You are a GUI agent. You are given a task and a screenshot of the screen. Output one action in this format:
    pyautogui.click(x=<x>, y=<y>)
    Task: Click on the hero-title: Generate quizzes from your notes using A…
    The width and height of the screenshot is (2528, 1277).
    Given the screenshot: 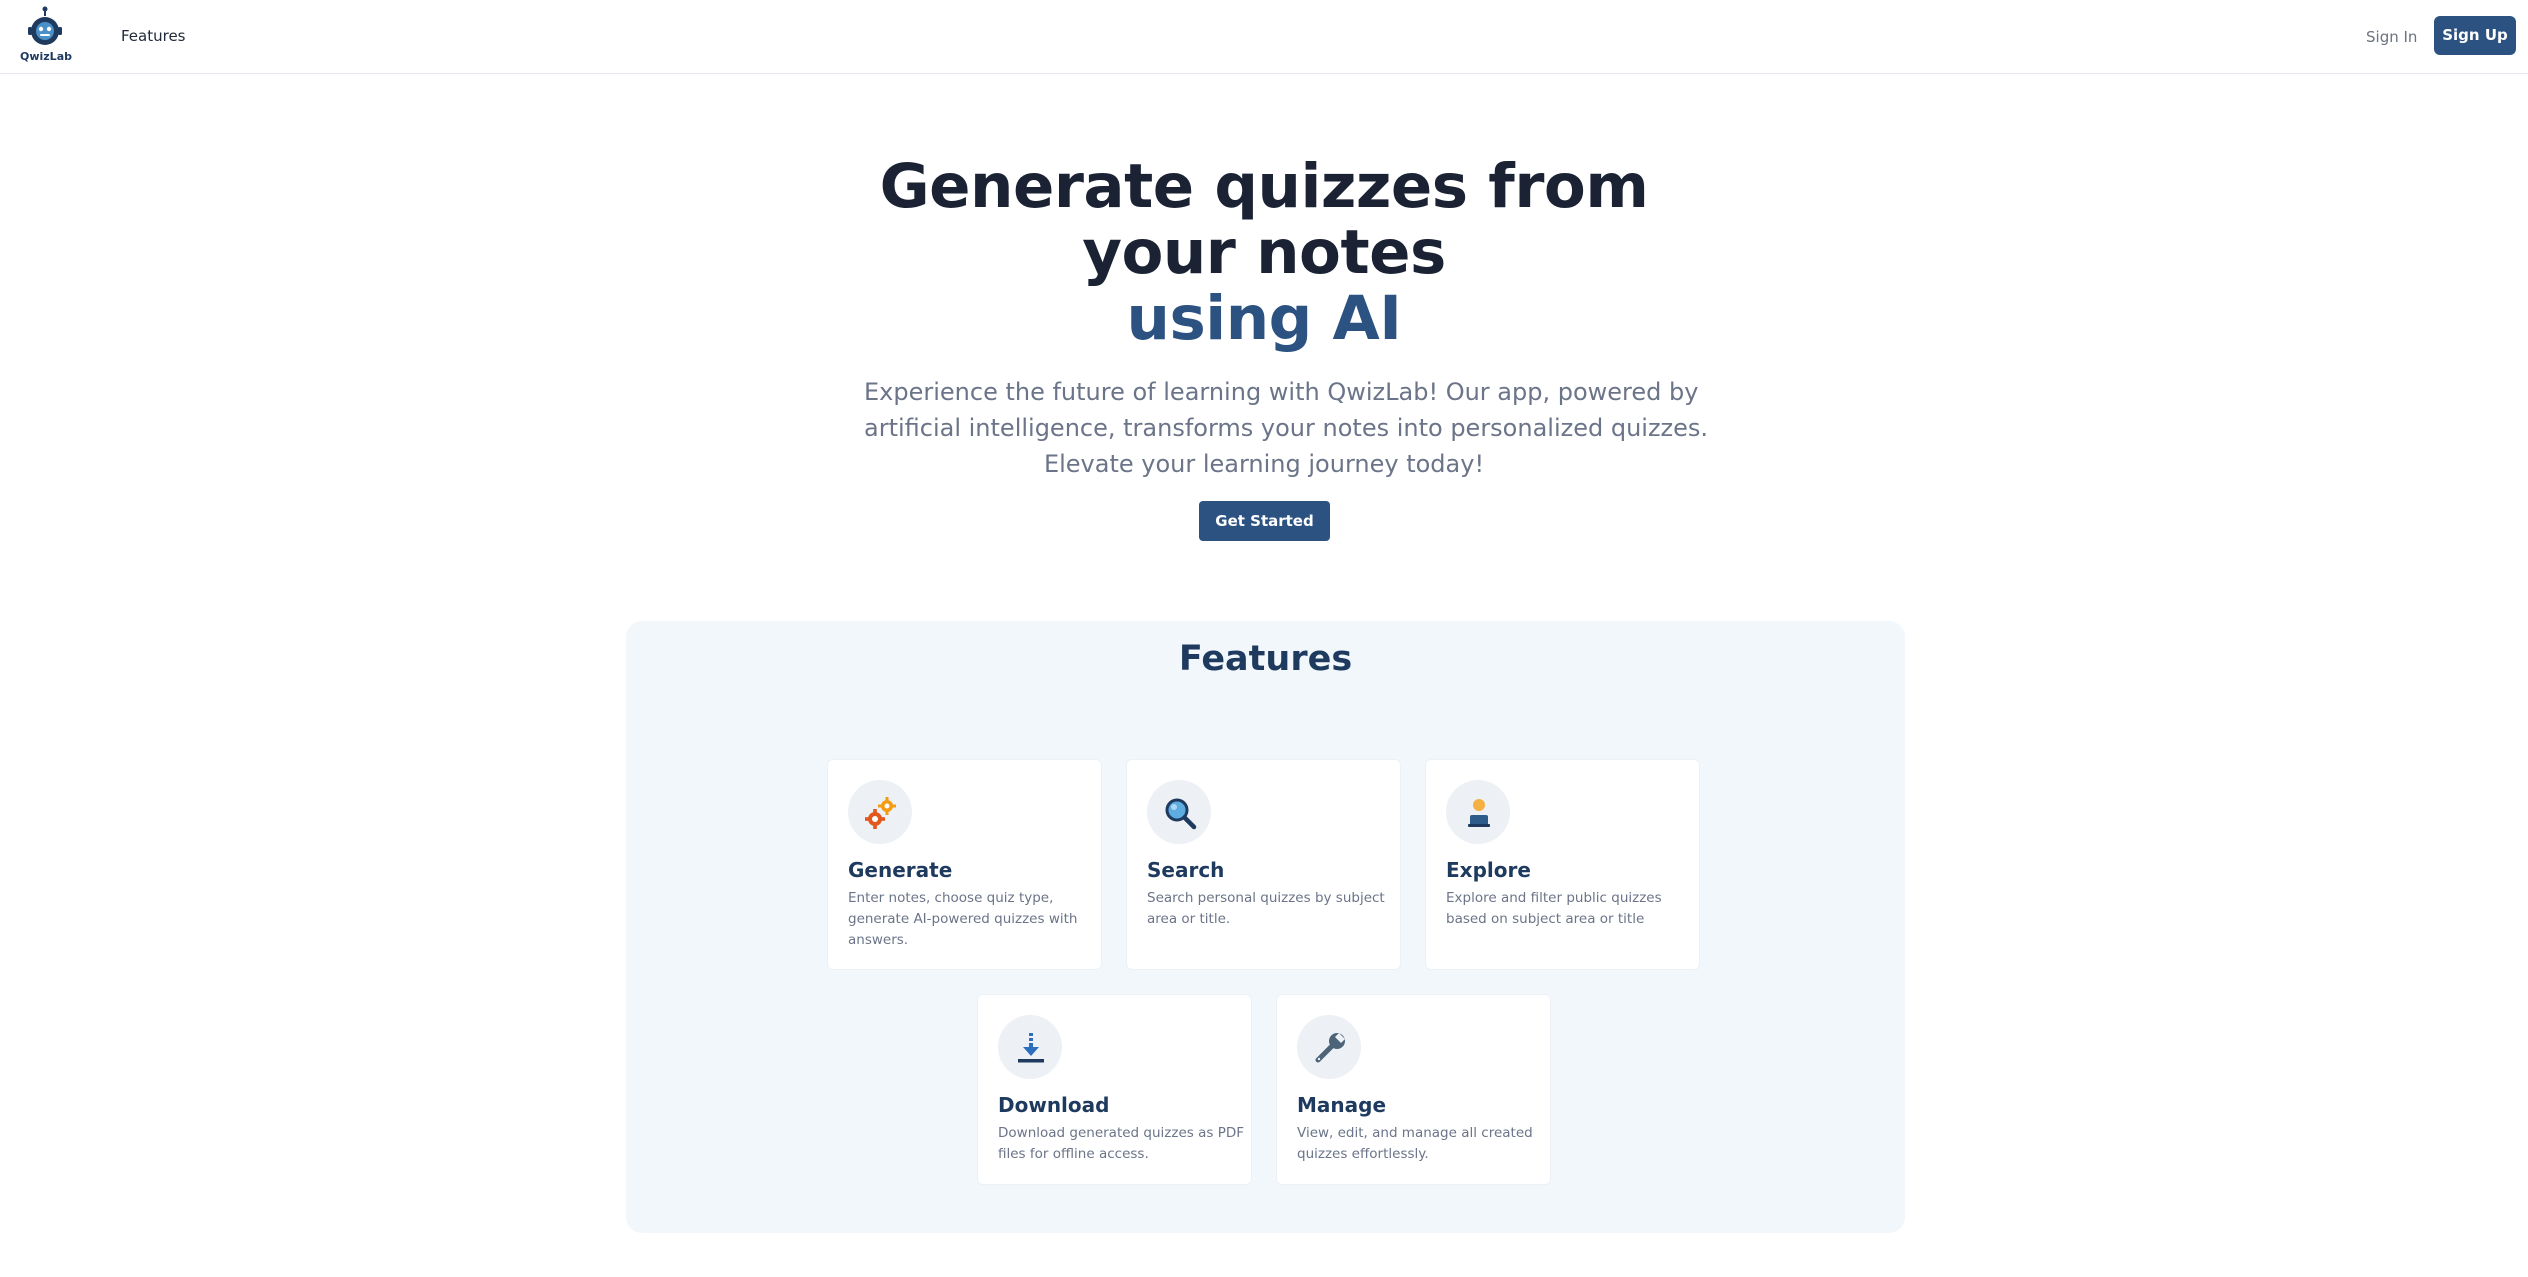 What is the action you would take?
    pyautogui.click(x=1264, y=253)
    